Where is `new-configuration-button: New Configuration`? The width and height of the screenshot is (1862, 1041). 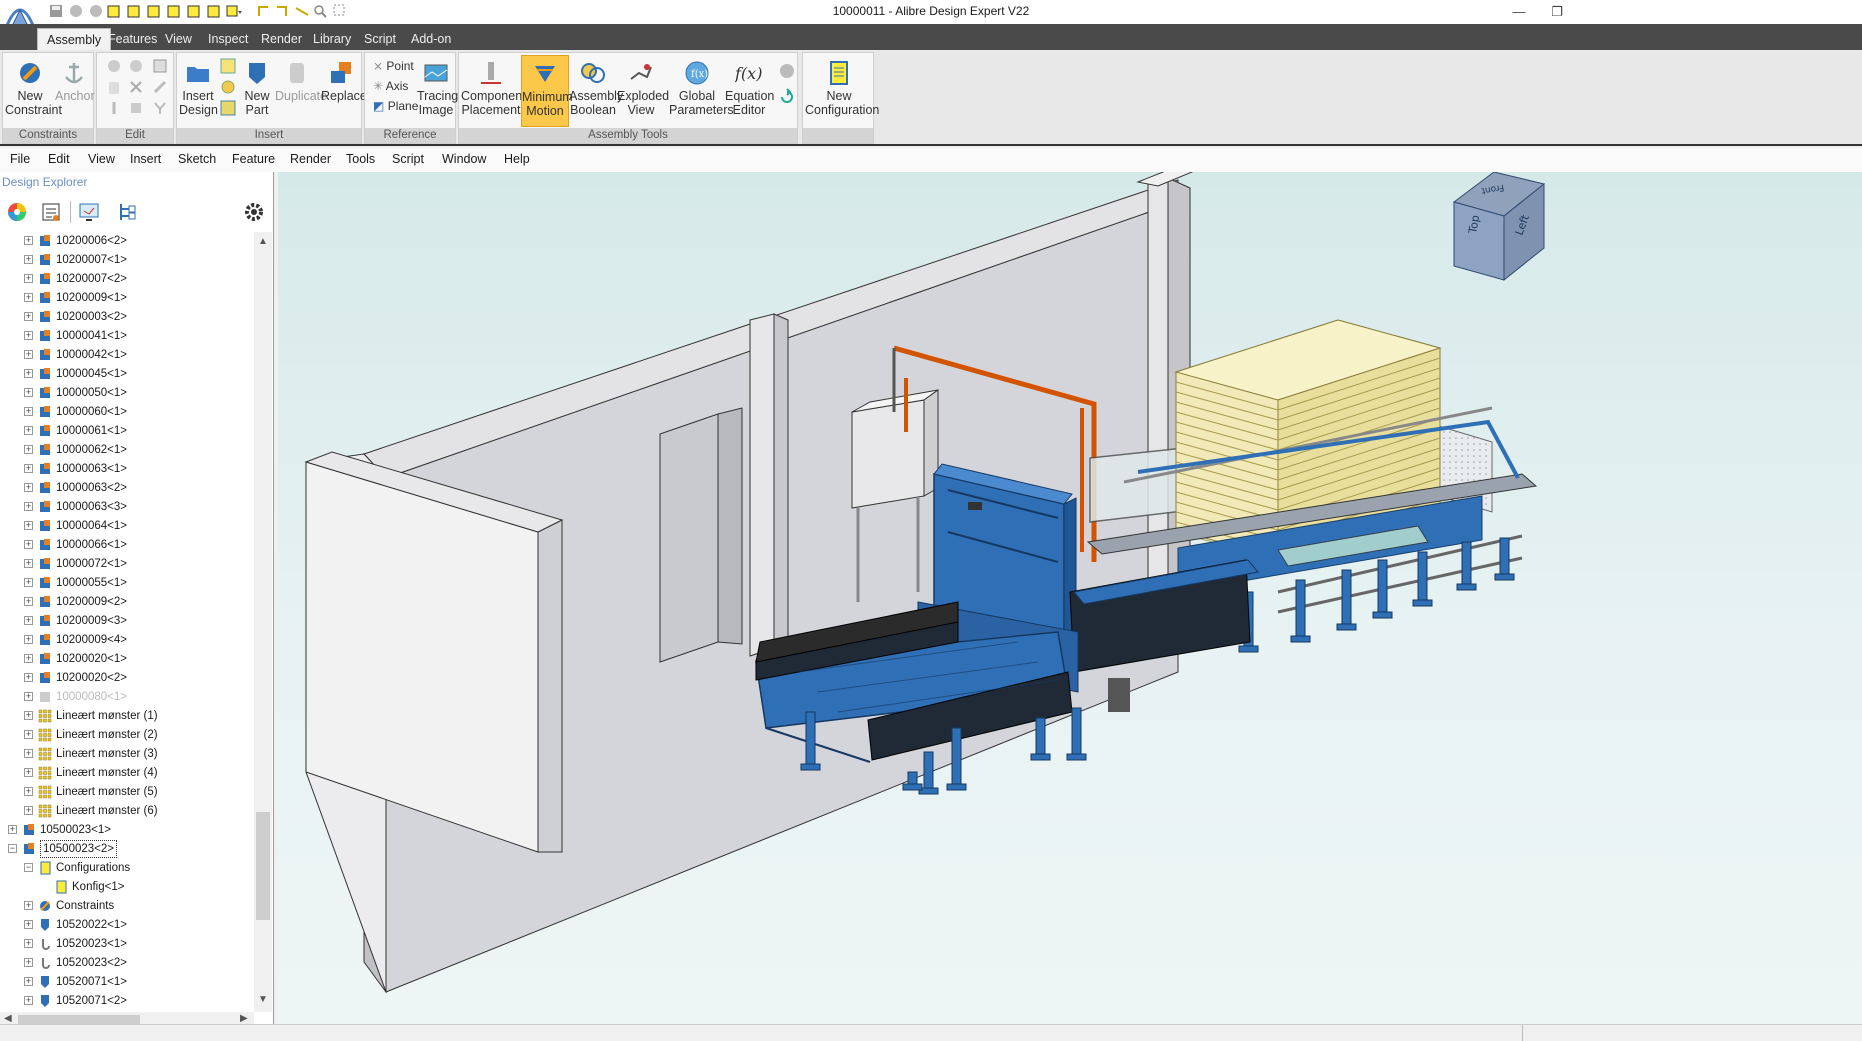
new-configuration-button: New Configuration is located at coordinates (842, 91).